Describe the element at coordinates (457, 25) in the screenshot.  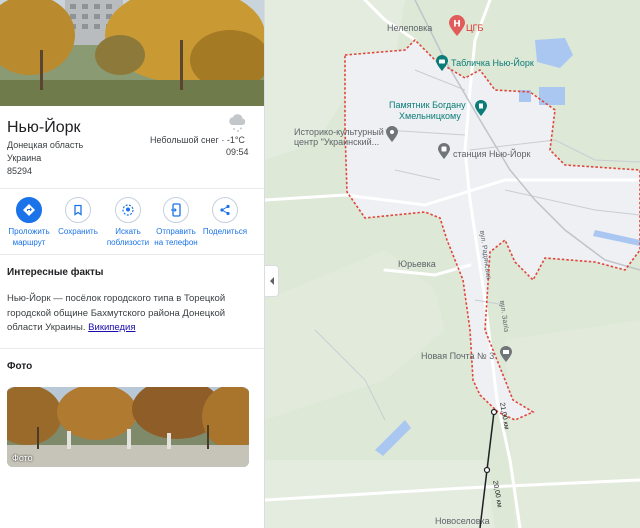
I see `svg-text: H` at that location.